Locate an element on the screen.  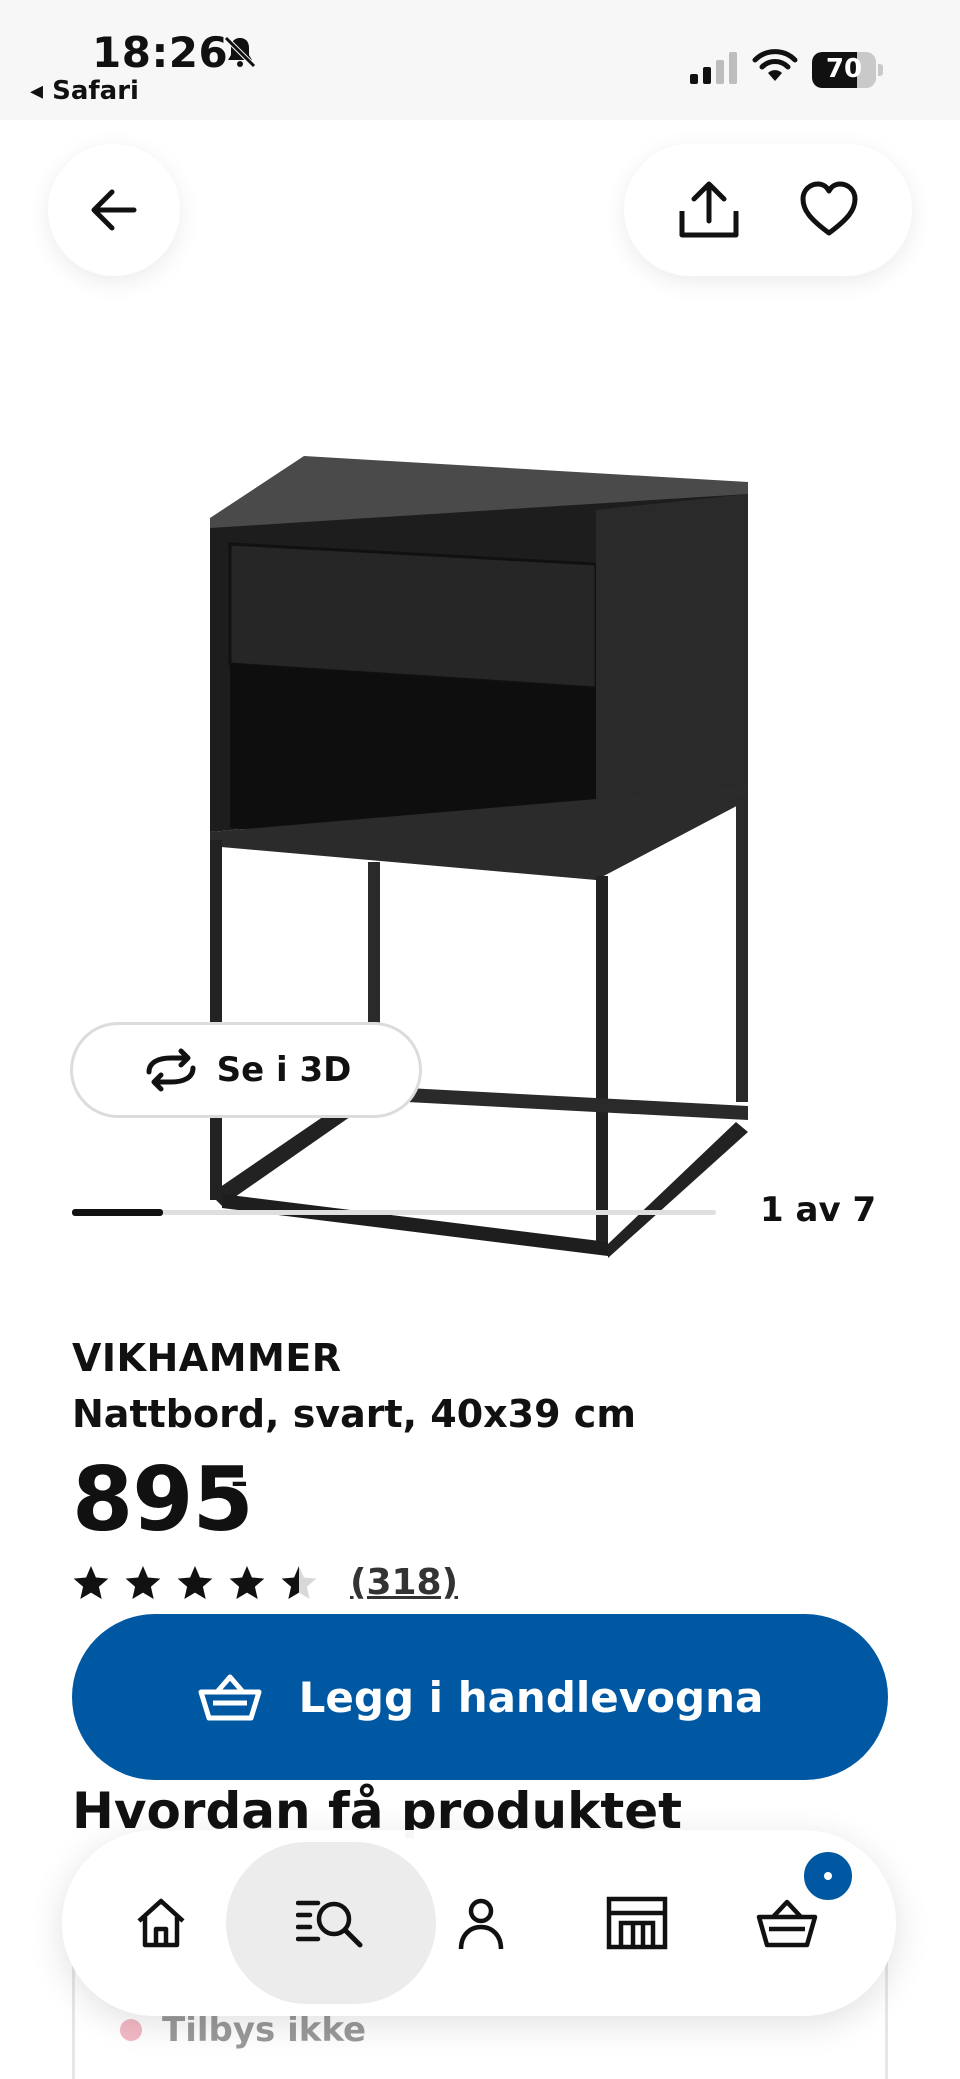
see-in-3d-label: Se i 3D is located at coordinates (284, 1070).